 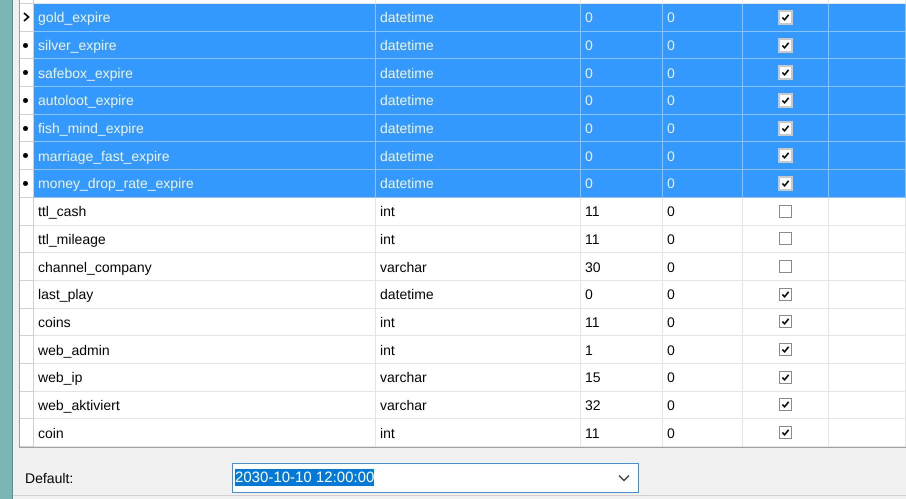 What do you see at coordinates (74, 350) in the screenshot?
I see `field-name: web_admin` at bounding box center [74, 350].